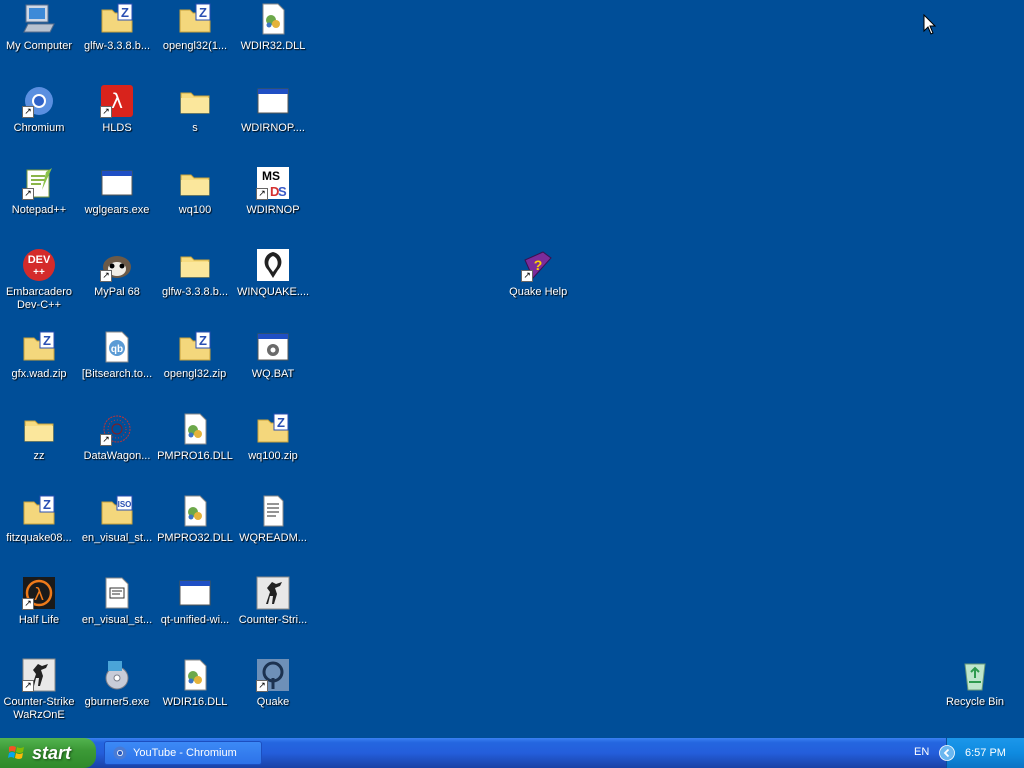  I want to click on desktop-icon: wglgears.exe, so click(117, 206).